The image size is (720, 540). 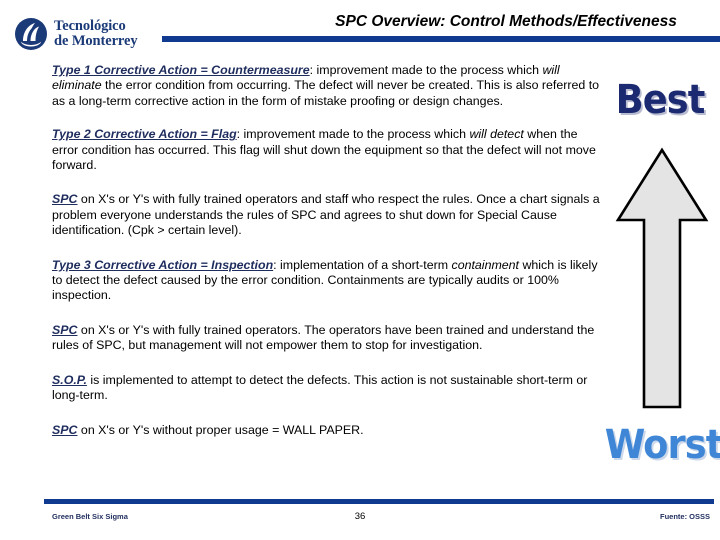 I want to click on logo-wordmark-line2: de Monterrey, so click(x=96, y=41).